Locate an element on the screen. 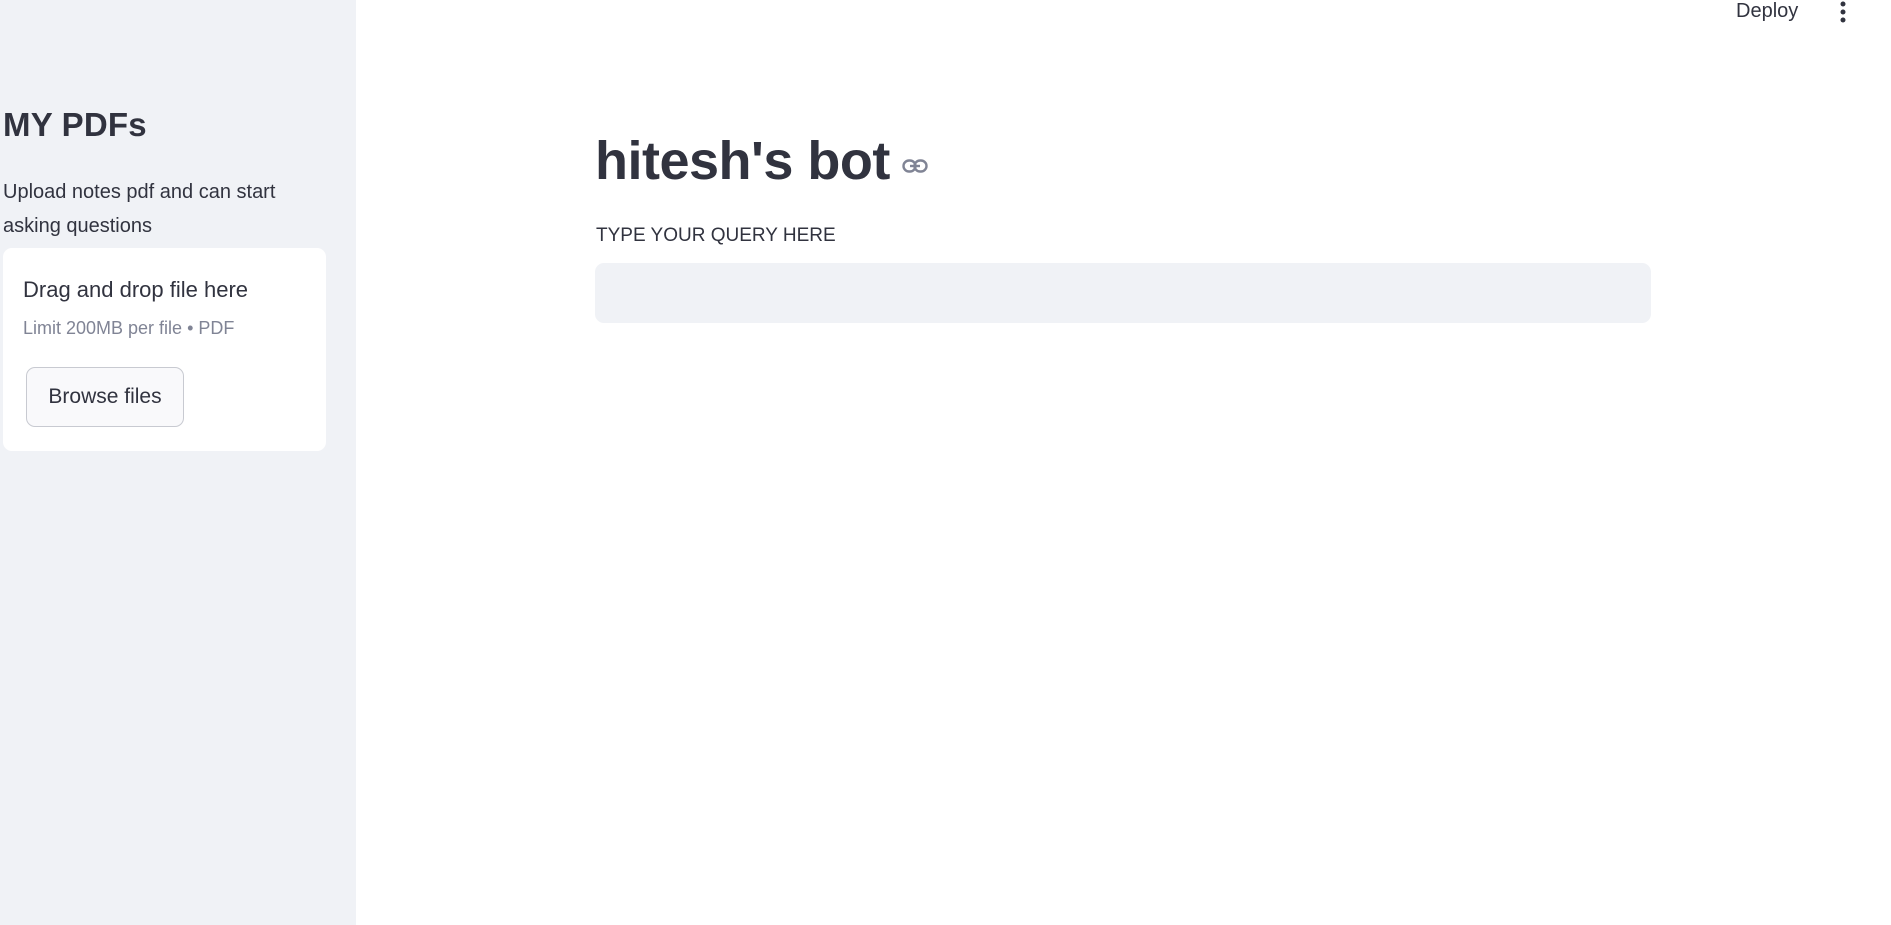  sidebar-title: MY PDFs is located at coordinates (75, 124).